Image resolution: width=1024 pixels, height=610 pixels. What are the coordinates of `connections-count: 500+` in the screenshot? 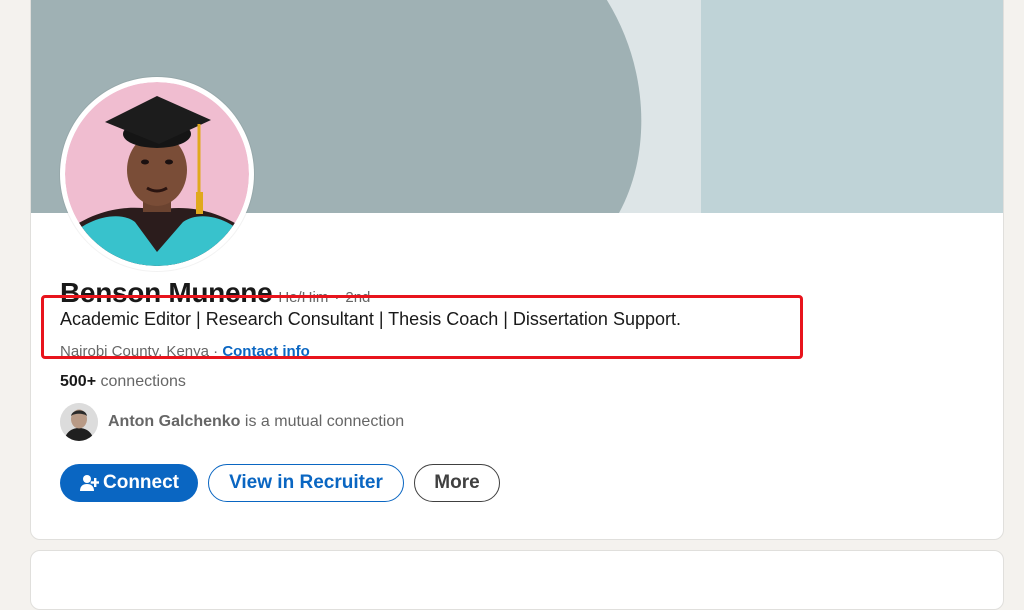 It's located at (78, 381).